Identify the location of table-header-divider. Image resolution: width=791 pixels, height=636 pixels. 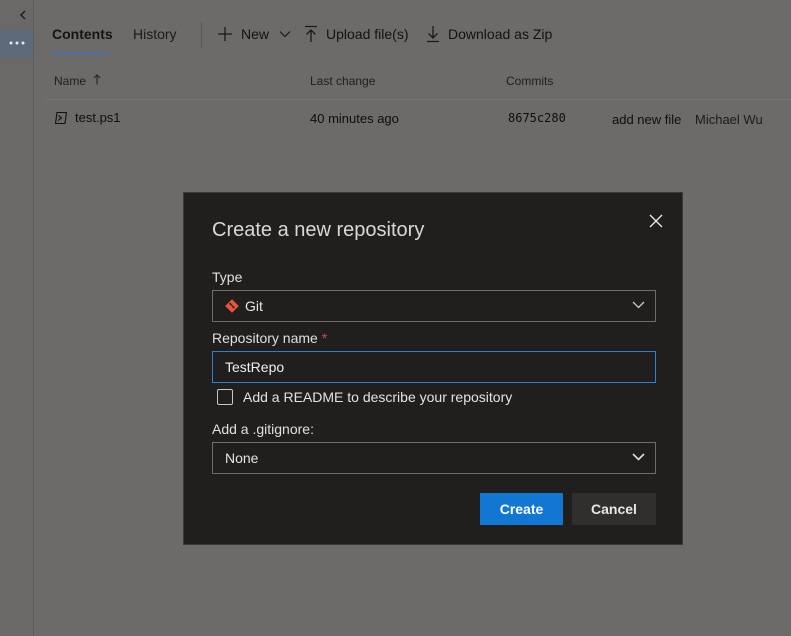
(418, 99).